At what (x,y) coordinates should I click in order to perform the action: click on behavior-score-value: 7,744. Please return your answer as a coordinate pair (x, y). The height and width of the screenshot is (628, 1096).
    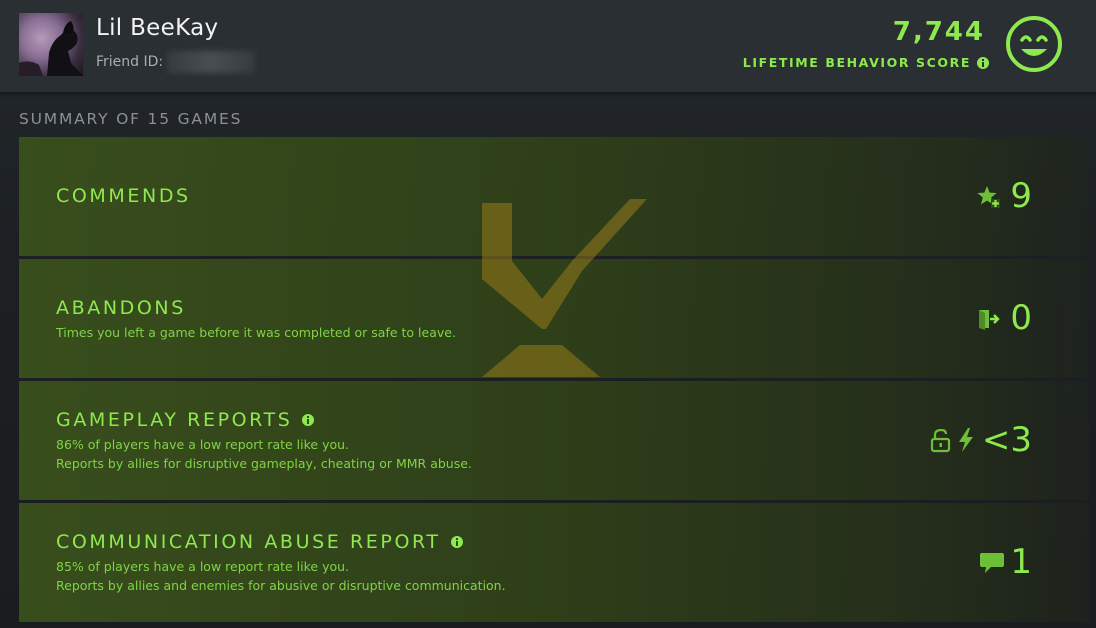
    Looking at the image, I should click on (938, 32).